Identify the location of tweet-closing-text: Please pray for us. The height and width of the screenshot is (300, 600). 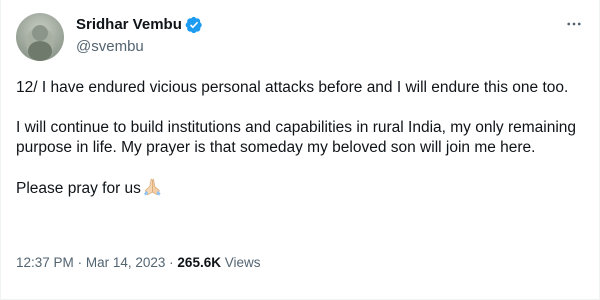
(78, 188).